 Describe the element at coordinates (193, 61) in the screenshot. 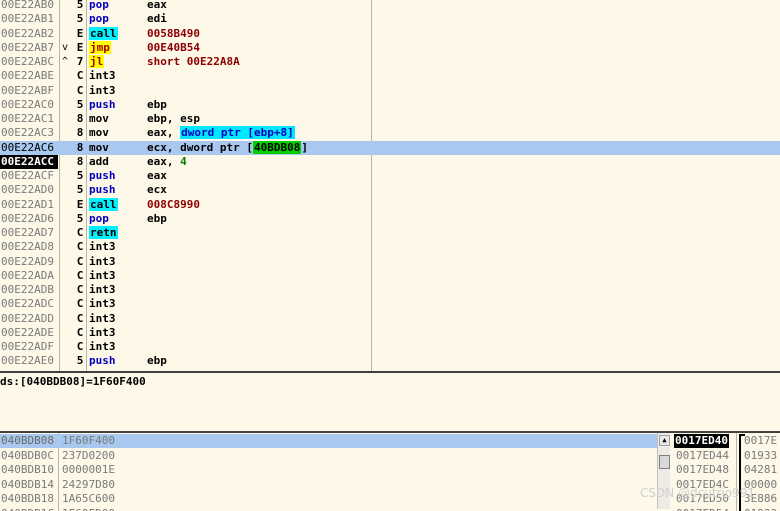

I see `operand-part: short 00E22A8A` at that location.